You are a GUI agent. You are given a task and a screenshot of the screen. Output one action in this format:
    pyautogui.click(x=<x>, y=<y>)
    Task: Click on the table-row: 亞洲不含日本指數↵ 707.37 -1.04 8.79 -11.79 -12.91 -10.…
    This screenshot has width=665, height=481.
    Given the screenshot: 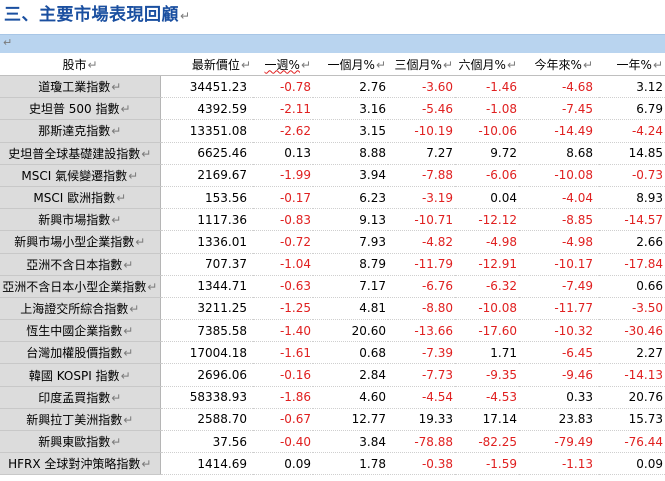 What is the action you would take?
    pyautogui.click(x=332, y=264)
    